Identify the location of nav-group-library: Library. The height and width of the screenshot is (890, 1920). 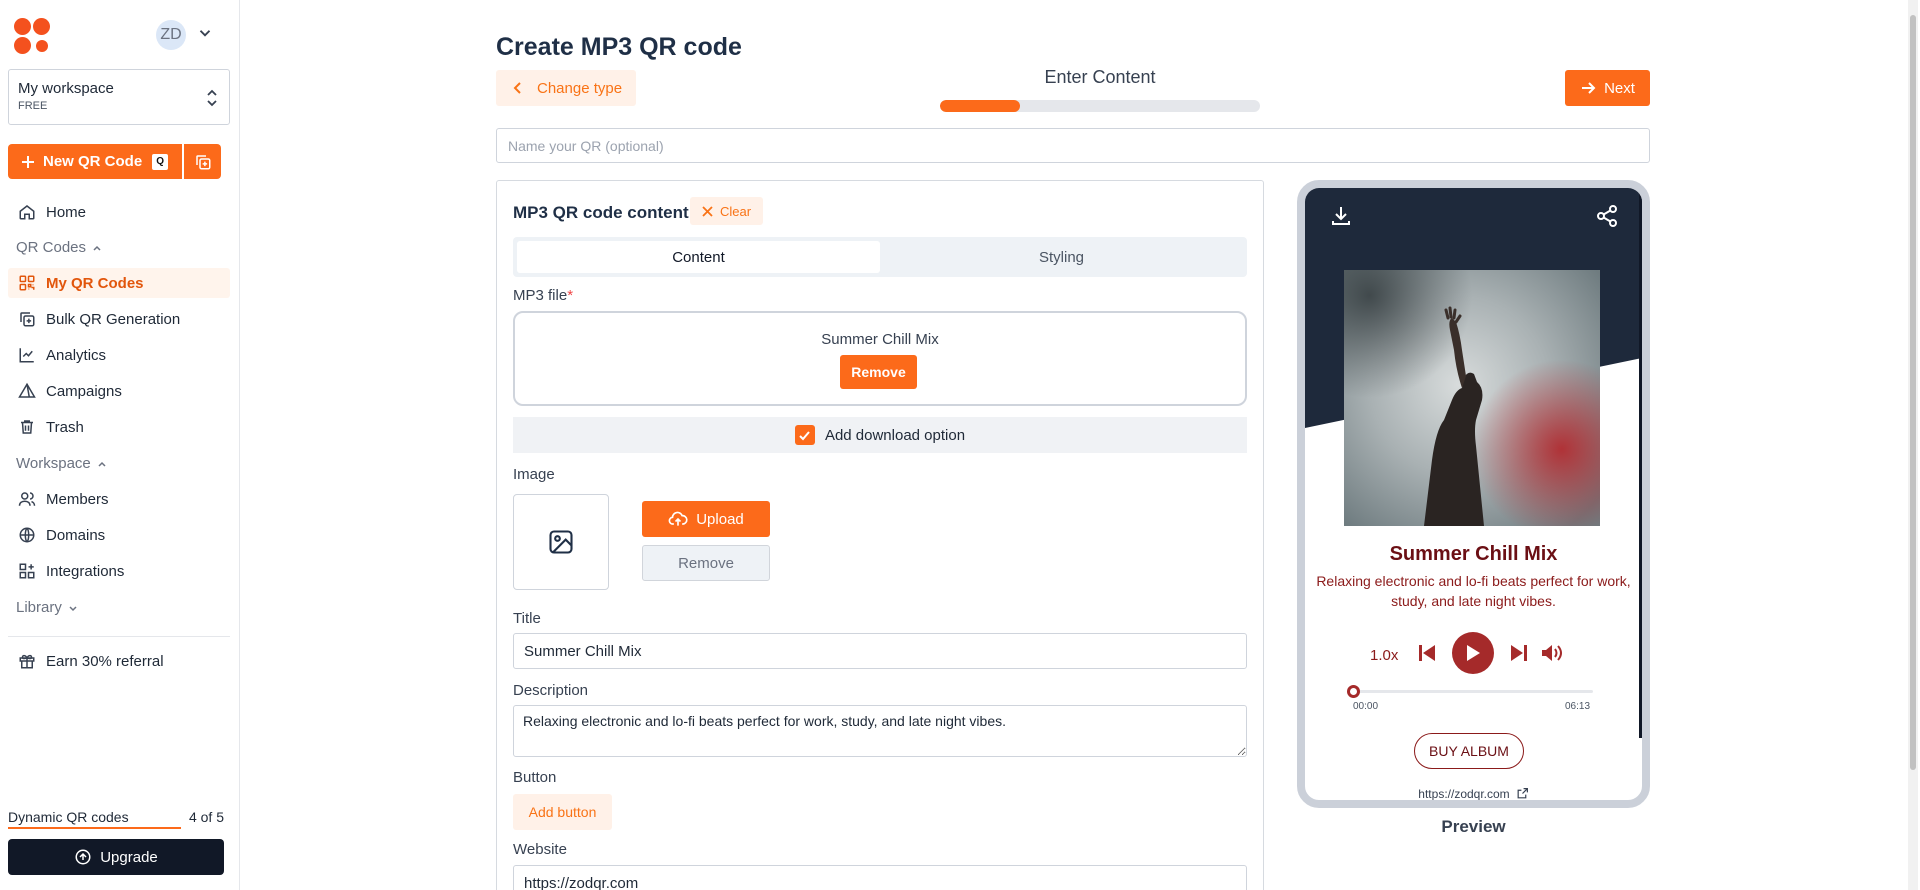
(47, 607).